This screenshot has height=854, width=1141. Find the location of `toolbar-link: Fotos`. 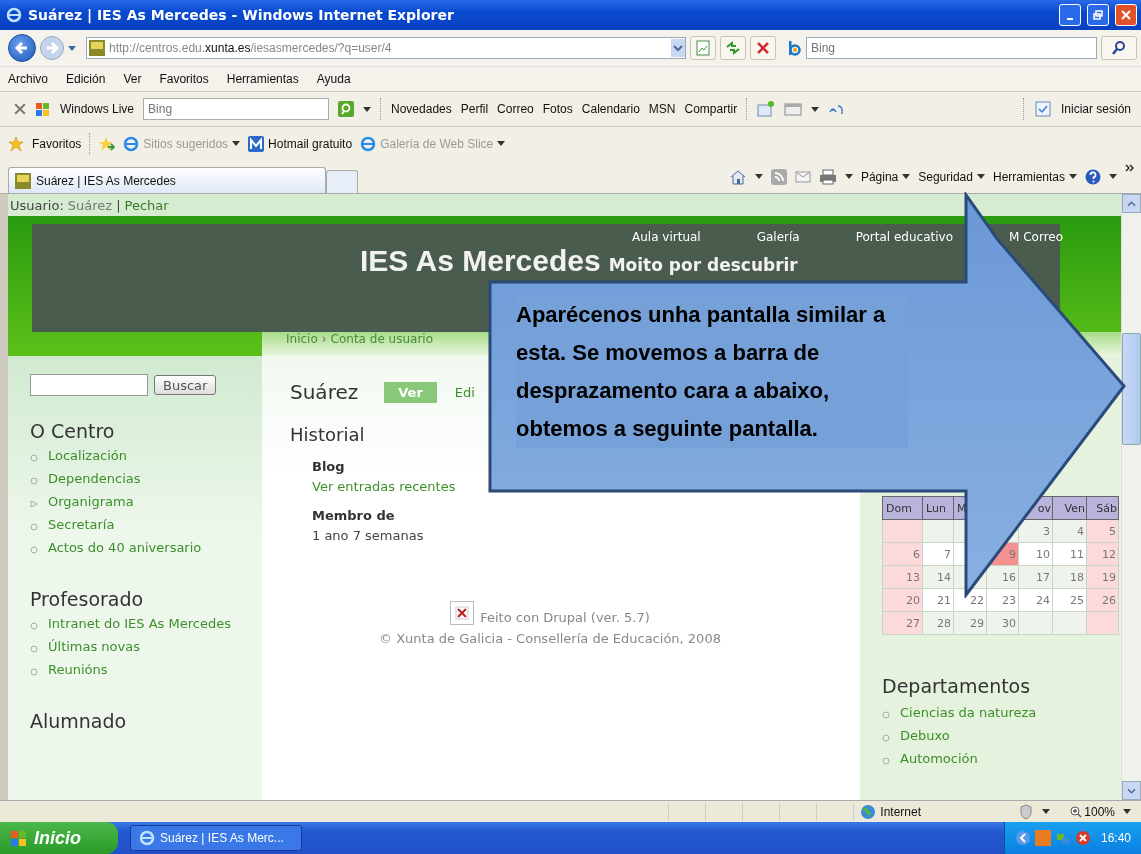

toolbar-link: Fotos is located at coordinates (557, 109).